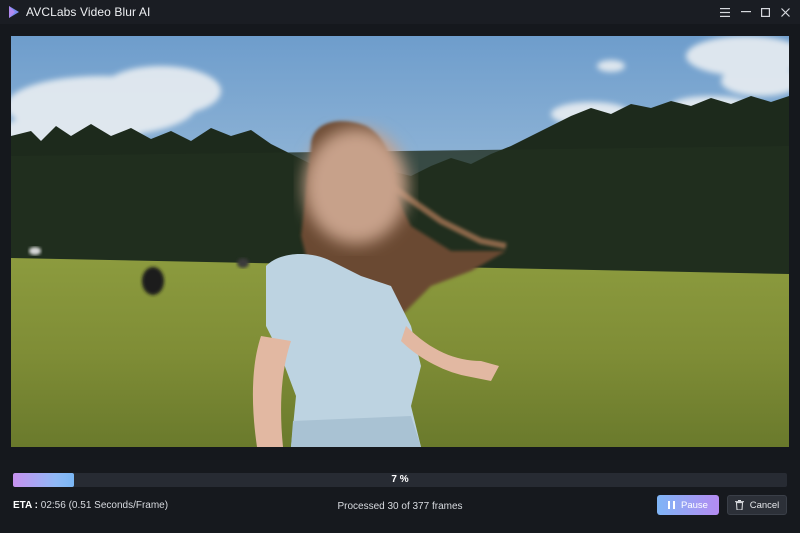 This screenshot has height=533, width=800. What do you see at coordinates (746, 12) in the screenshot?
I see `minimize-icon` at bounding box center [746, 12].